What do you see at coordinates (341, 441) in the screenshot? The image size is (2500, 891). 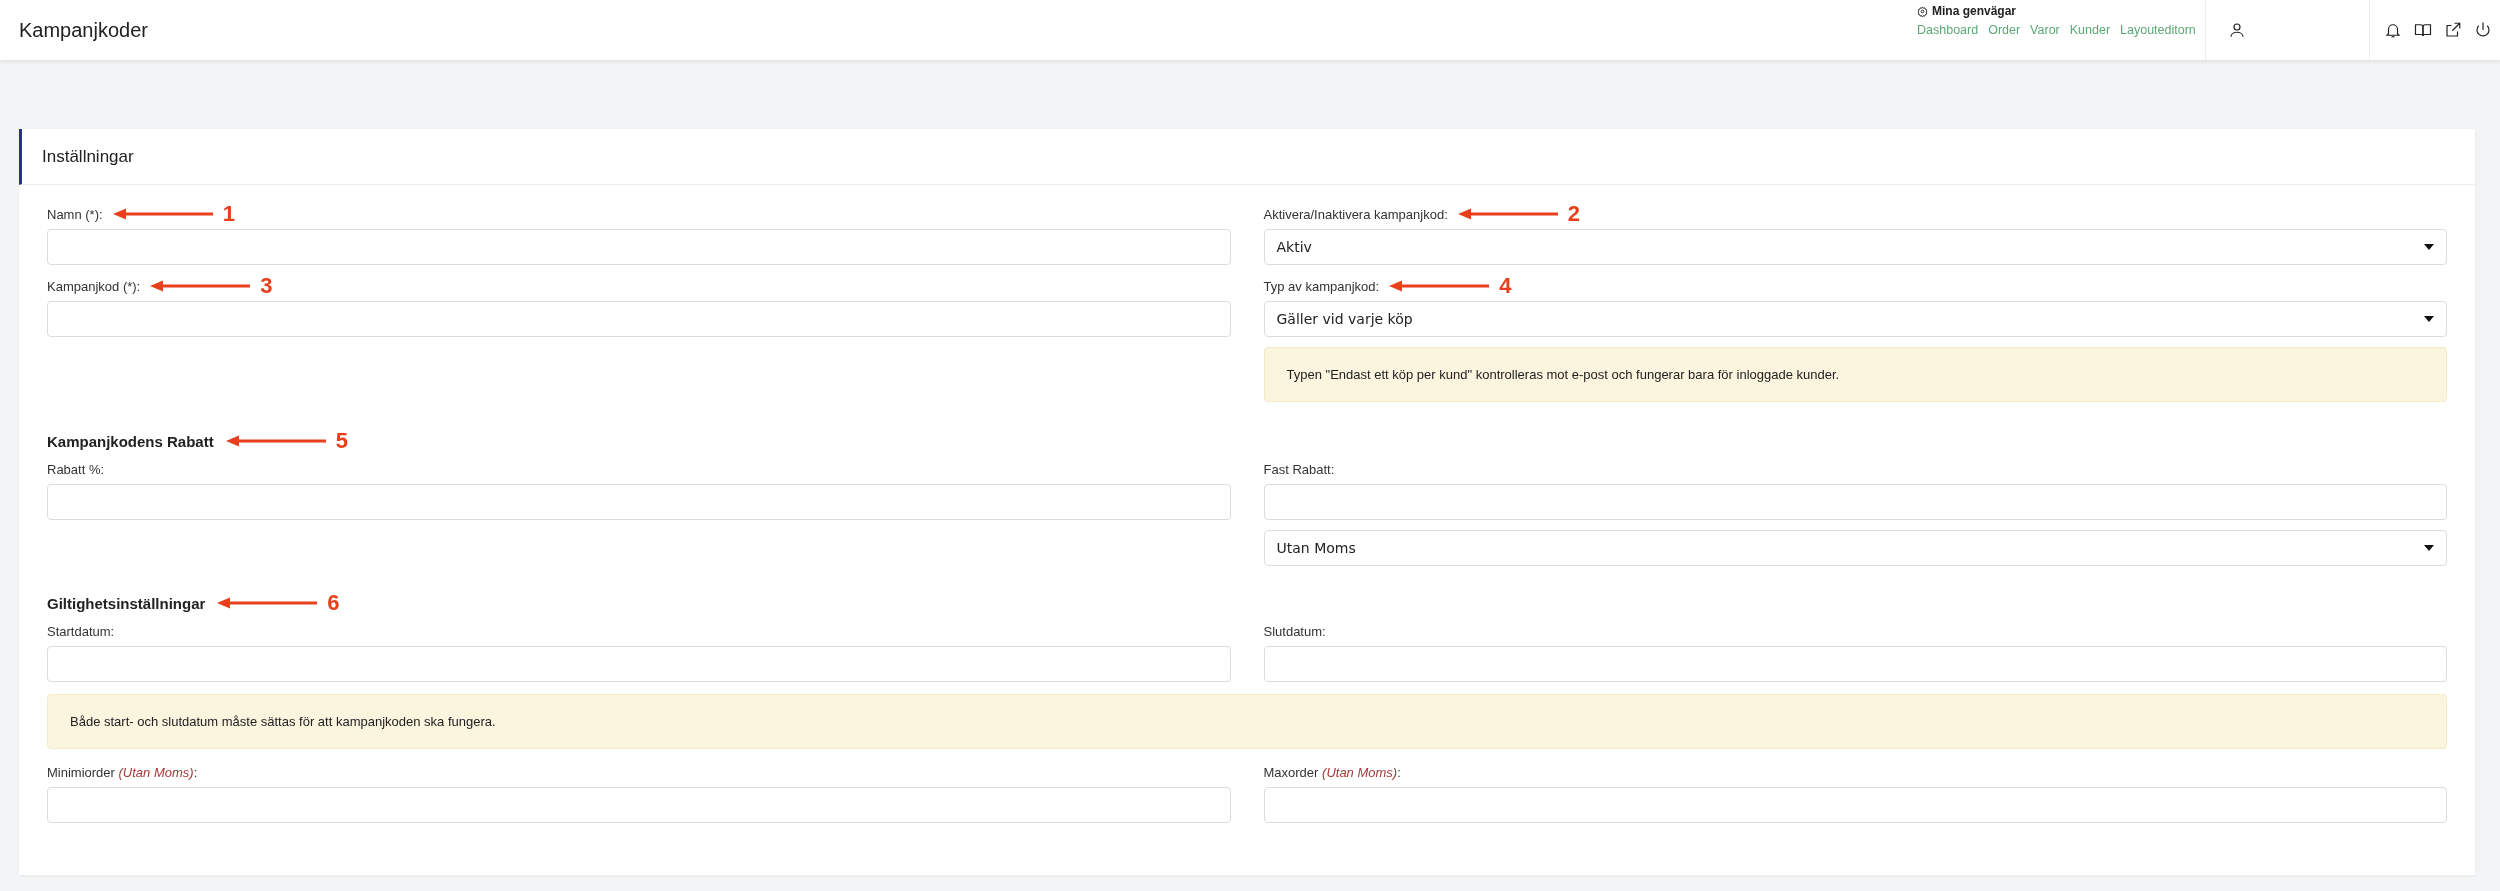 I see `annotation-number: 5` at bounding box center [341, 441].